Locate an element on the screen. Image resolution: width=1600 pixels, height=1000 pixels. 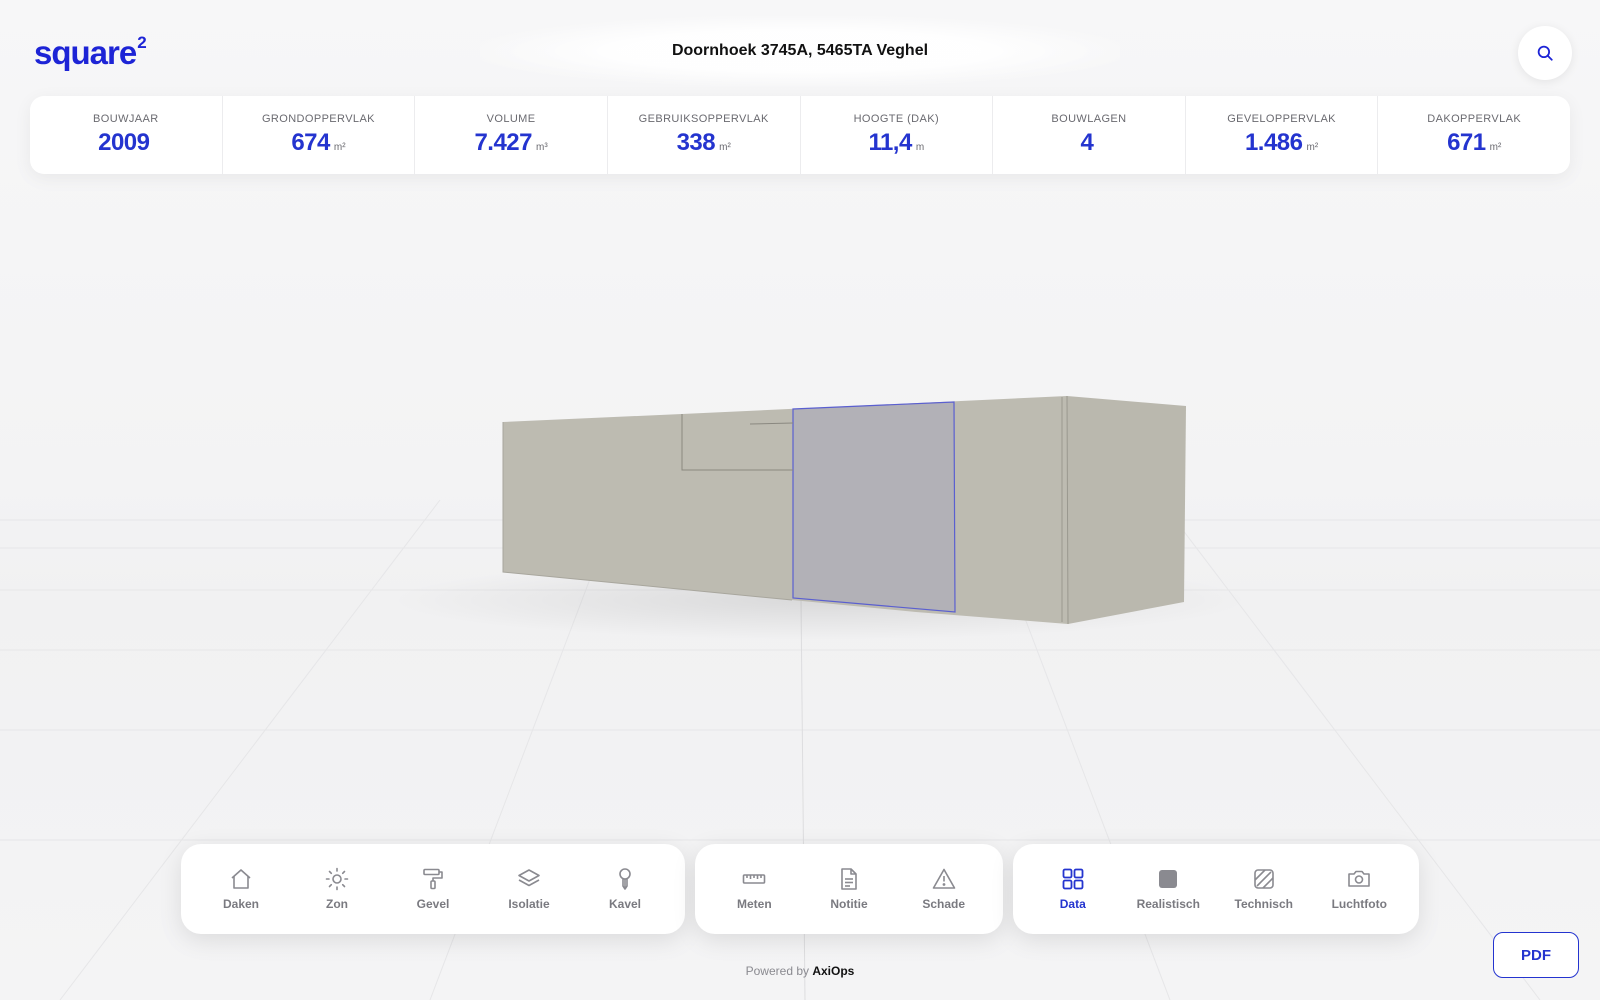
stat-label: HOOGTE (DAK) is located at coordinates (896, 119).